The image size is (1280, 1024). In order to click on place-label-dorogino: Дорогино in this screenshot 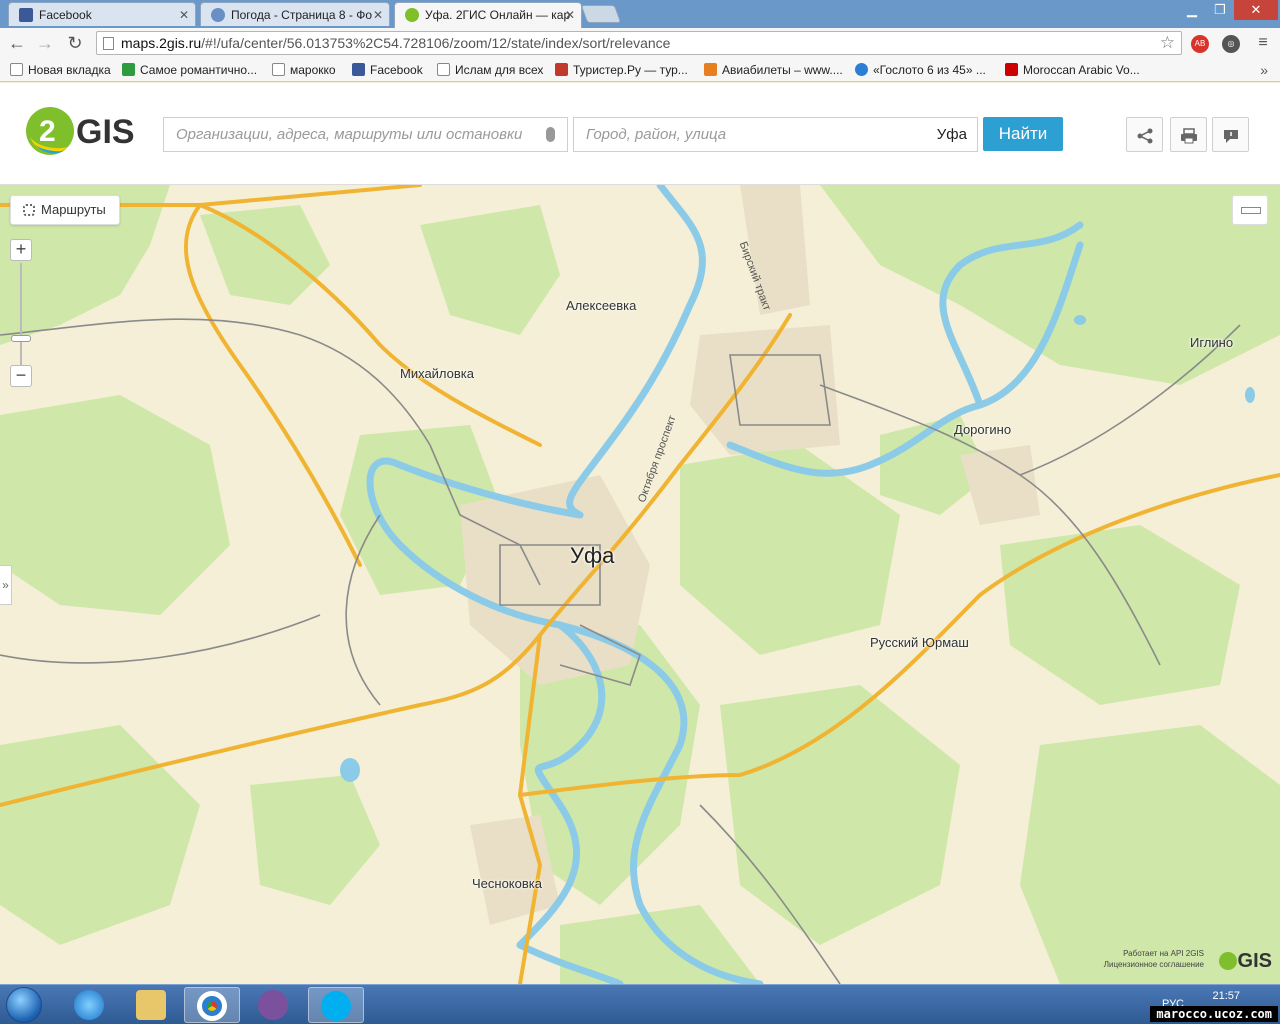, I will do `click(982, 429)`.